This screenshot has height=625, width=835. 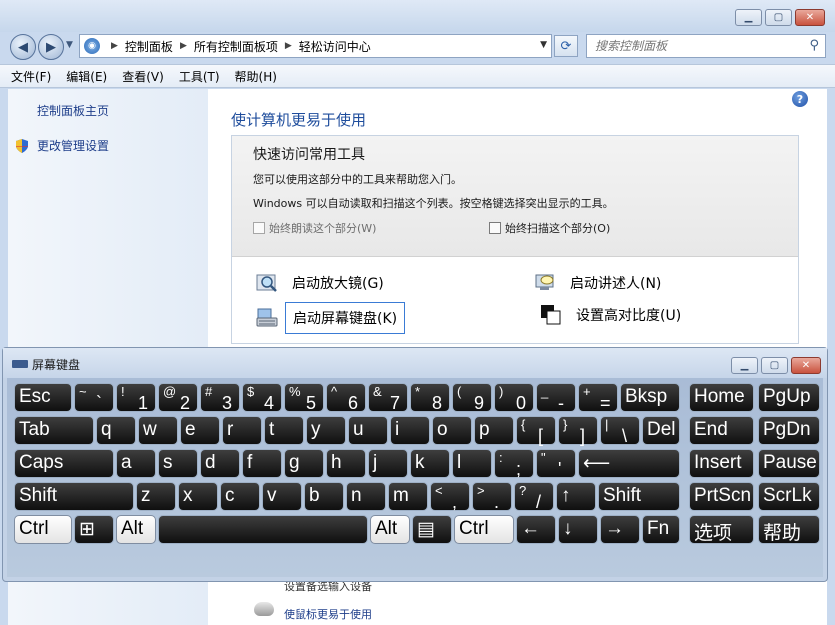 I want to click on key-o: o, so click(x=452, y=430).